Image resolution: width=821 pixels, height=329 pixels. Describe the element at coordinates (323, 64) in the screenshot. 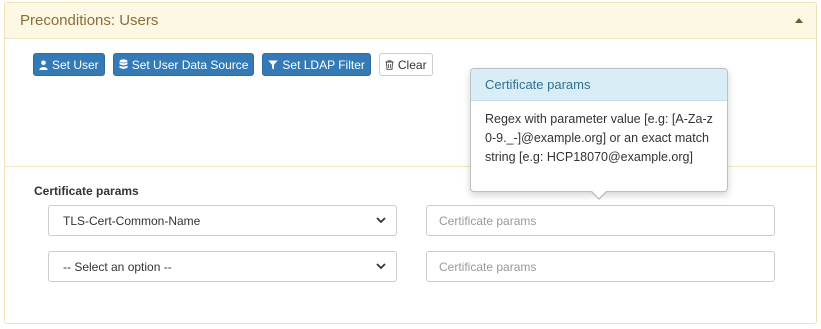

I see `set-ldap-filter-label: Set LDAP Filter` at that location.